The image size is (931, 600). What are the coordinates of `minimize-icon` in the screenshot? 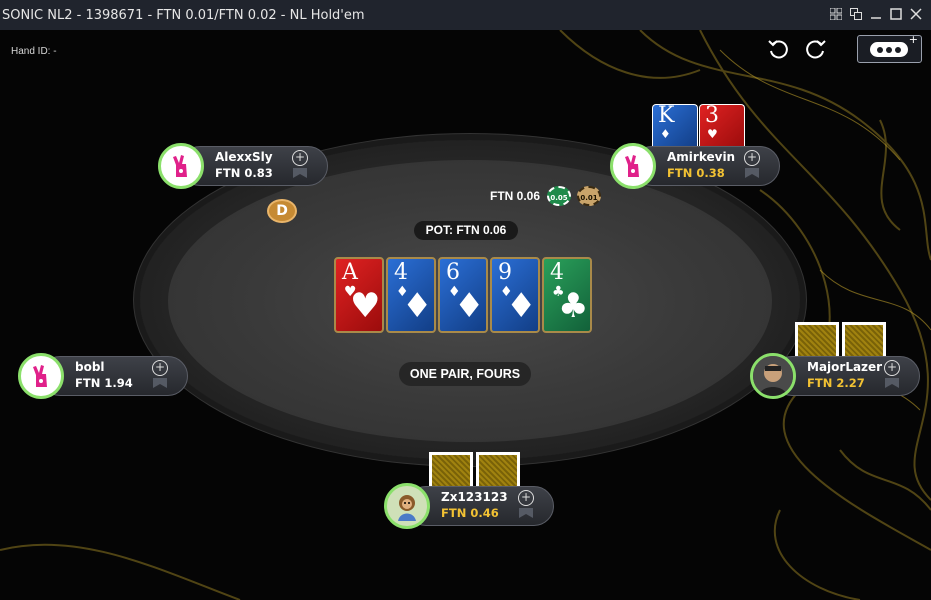 It's located at (876, 14).